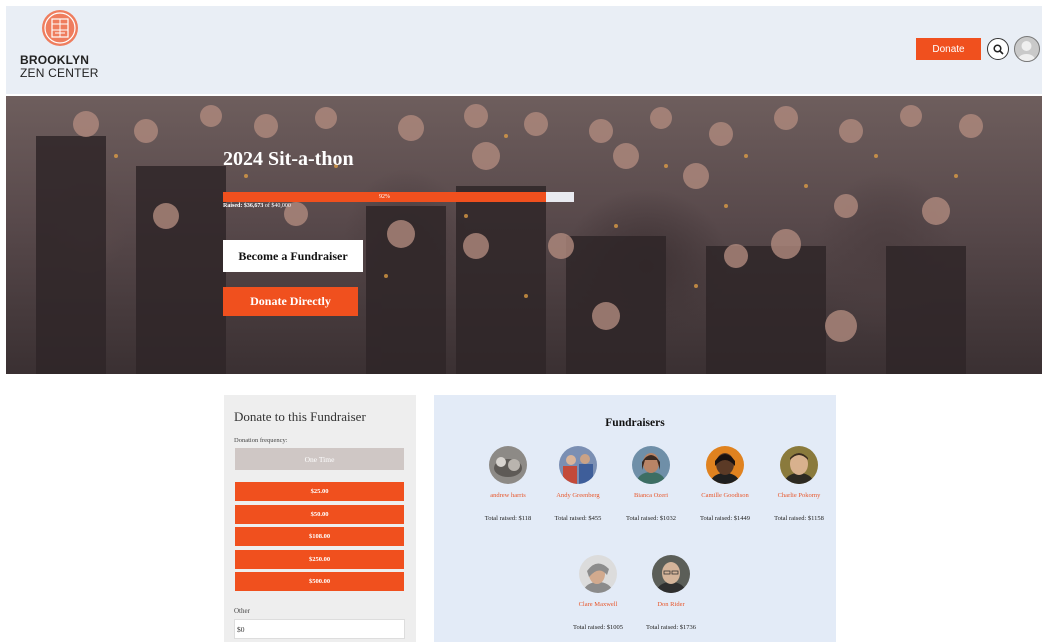  What do you see at coordinates (60, 28) in the screenshot?
I see `logo-seal-icon` at bounding box center [60, 28].